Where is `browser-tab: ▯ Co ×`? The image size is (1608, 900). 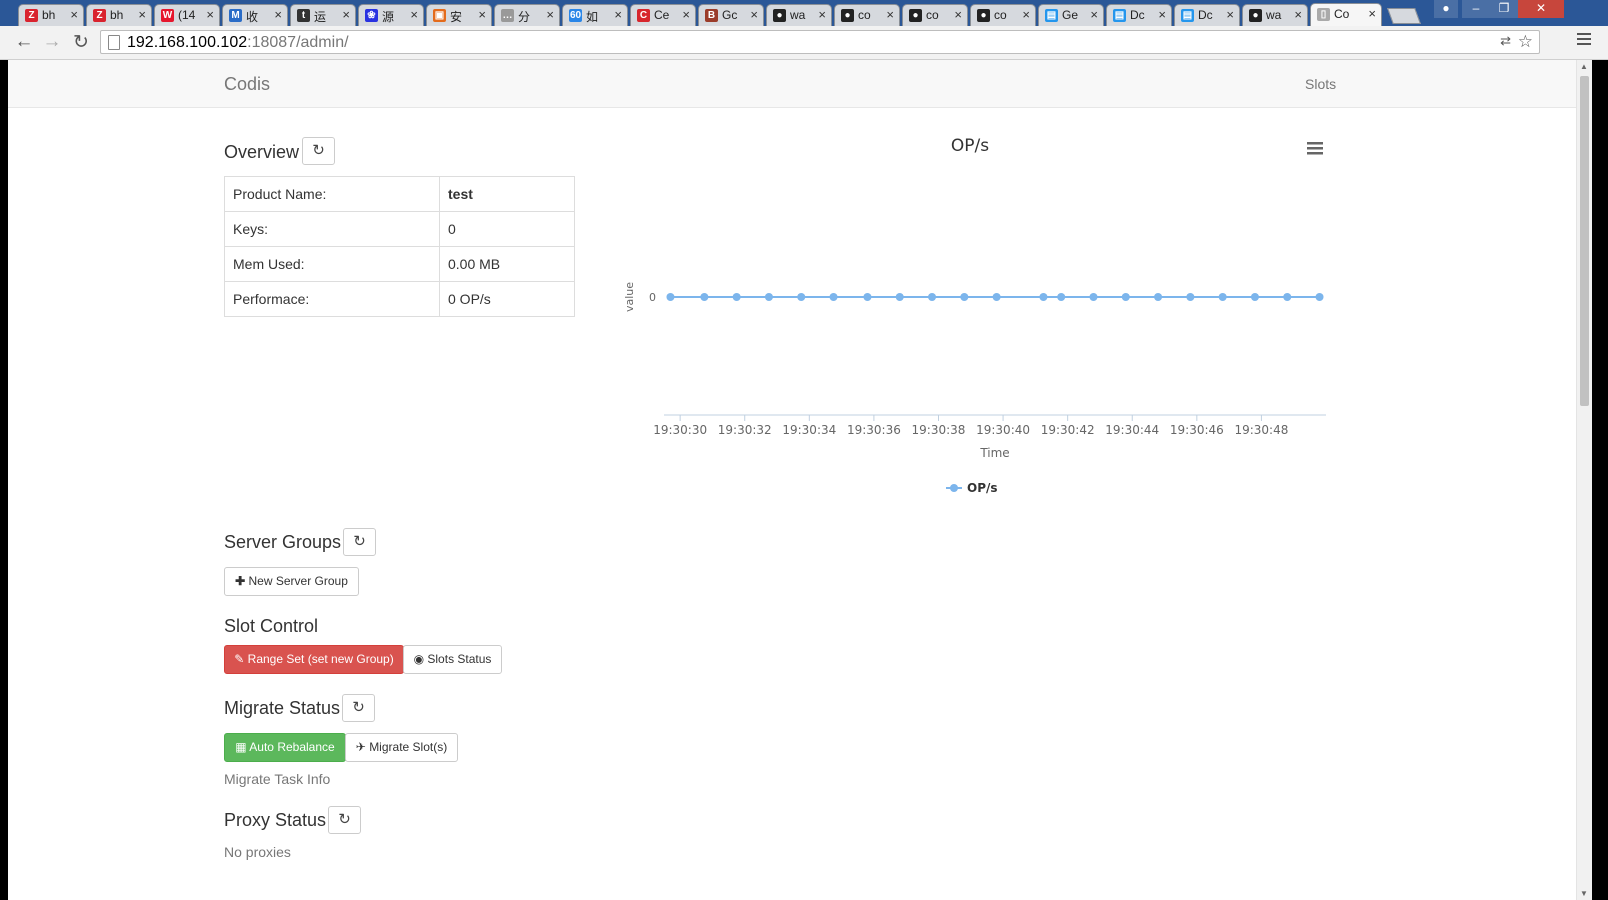
browser-tab: ▯ Co × is located at coordinates (1346, 14).